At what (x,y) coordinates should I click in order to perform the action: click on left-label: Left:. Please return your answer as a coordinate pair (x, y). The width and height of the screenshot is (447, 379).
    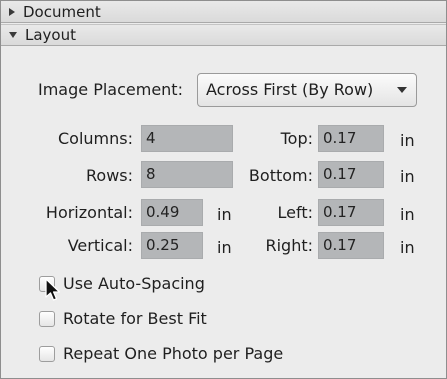
    Looking at the image, I should click on (295, 212).